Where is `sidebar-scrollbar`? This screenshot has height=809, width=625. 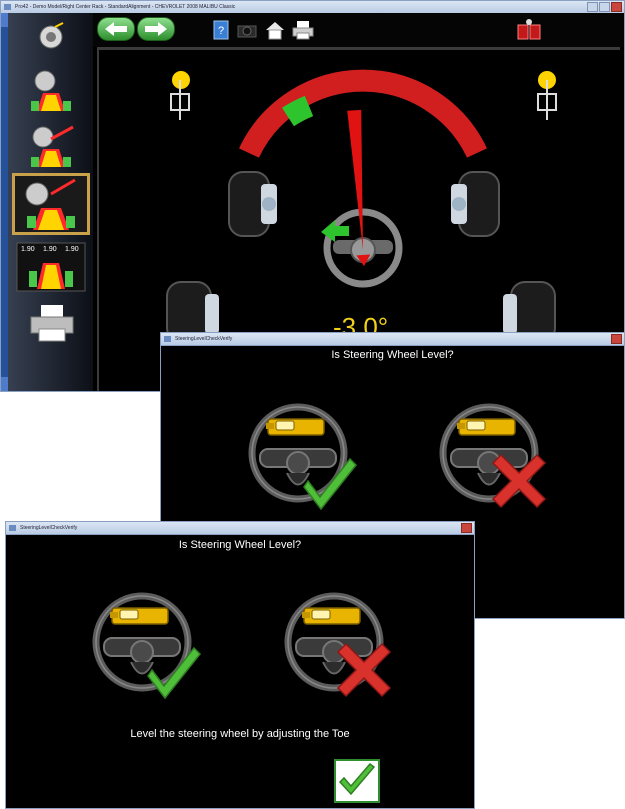
sidebar-scrollbar is located at coordinates (4, 202).